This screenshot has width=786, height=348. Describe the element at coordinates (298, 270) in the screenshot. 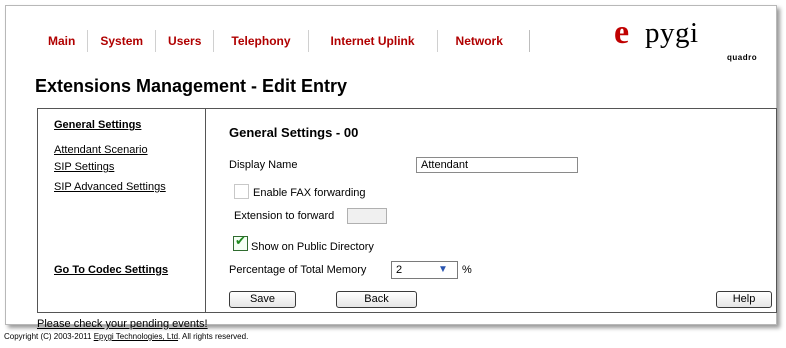

I see `memory-percentage-label: Percentage of Total Memory` at that location.